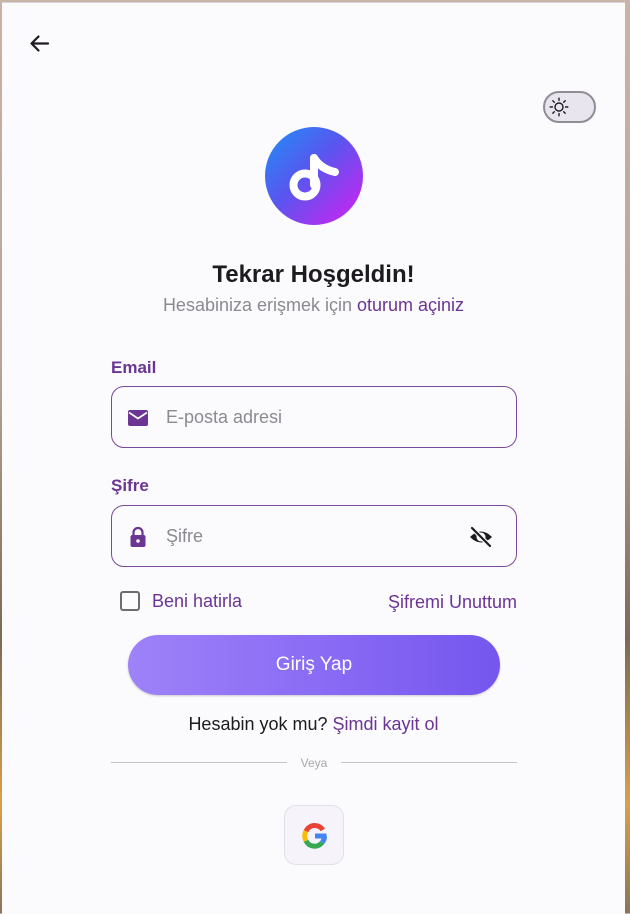 The image size is (630, 914). I want to click on app-logo, so click(314, 176).